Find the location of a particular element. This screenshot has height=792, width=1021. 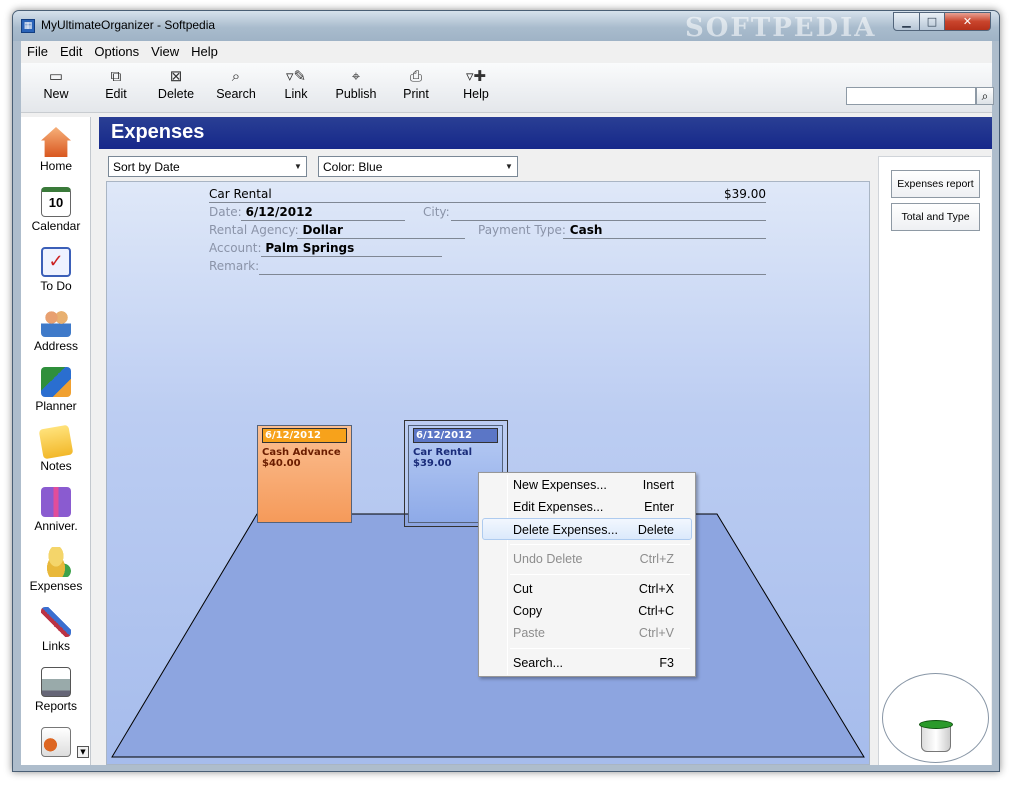

sidebar-item-expenses: Expenses is located at coordinates (56, 570).